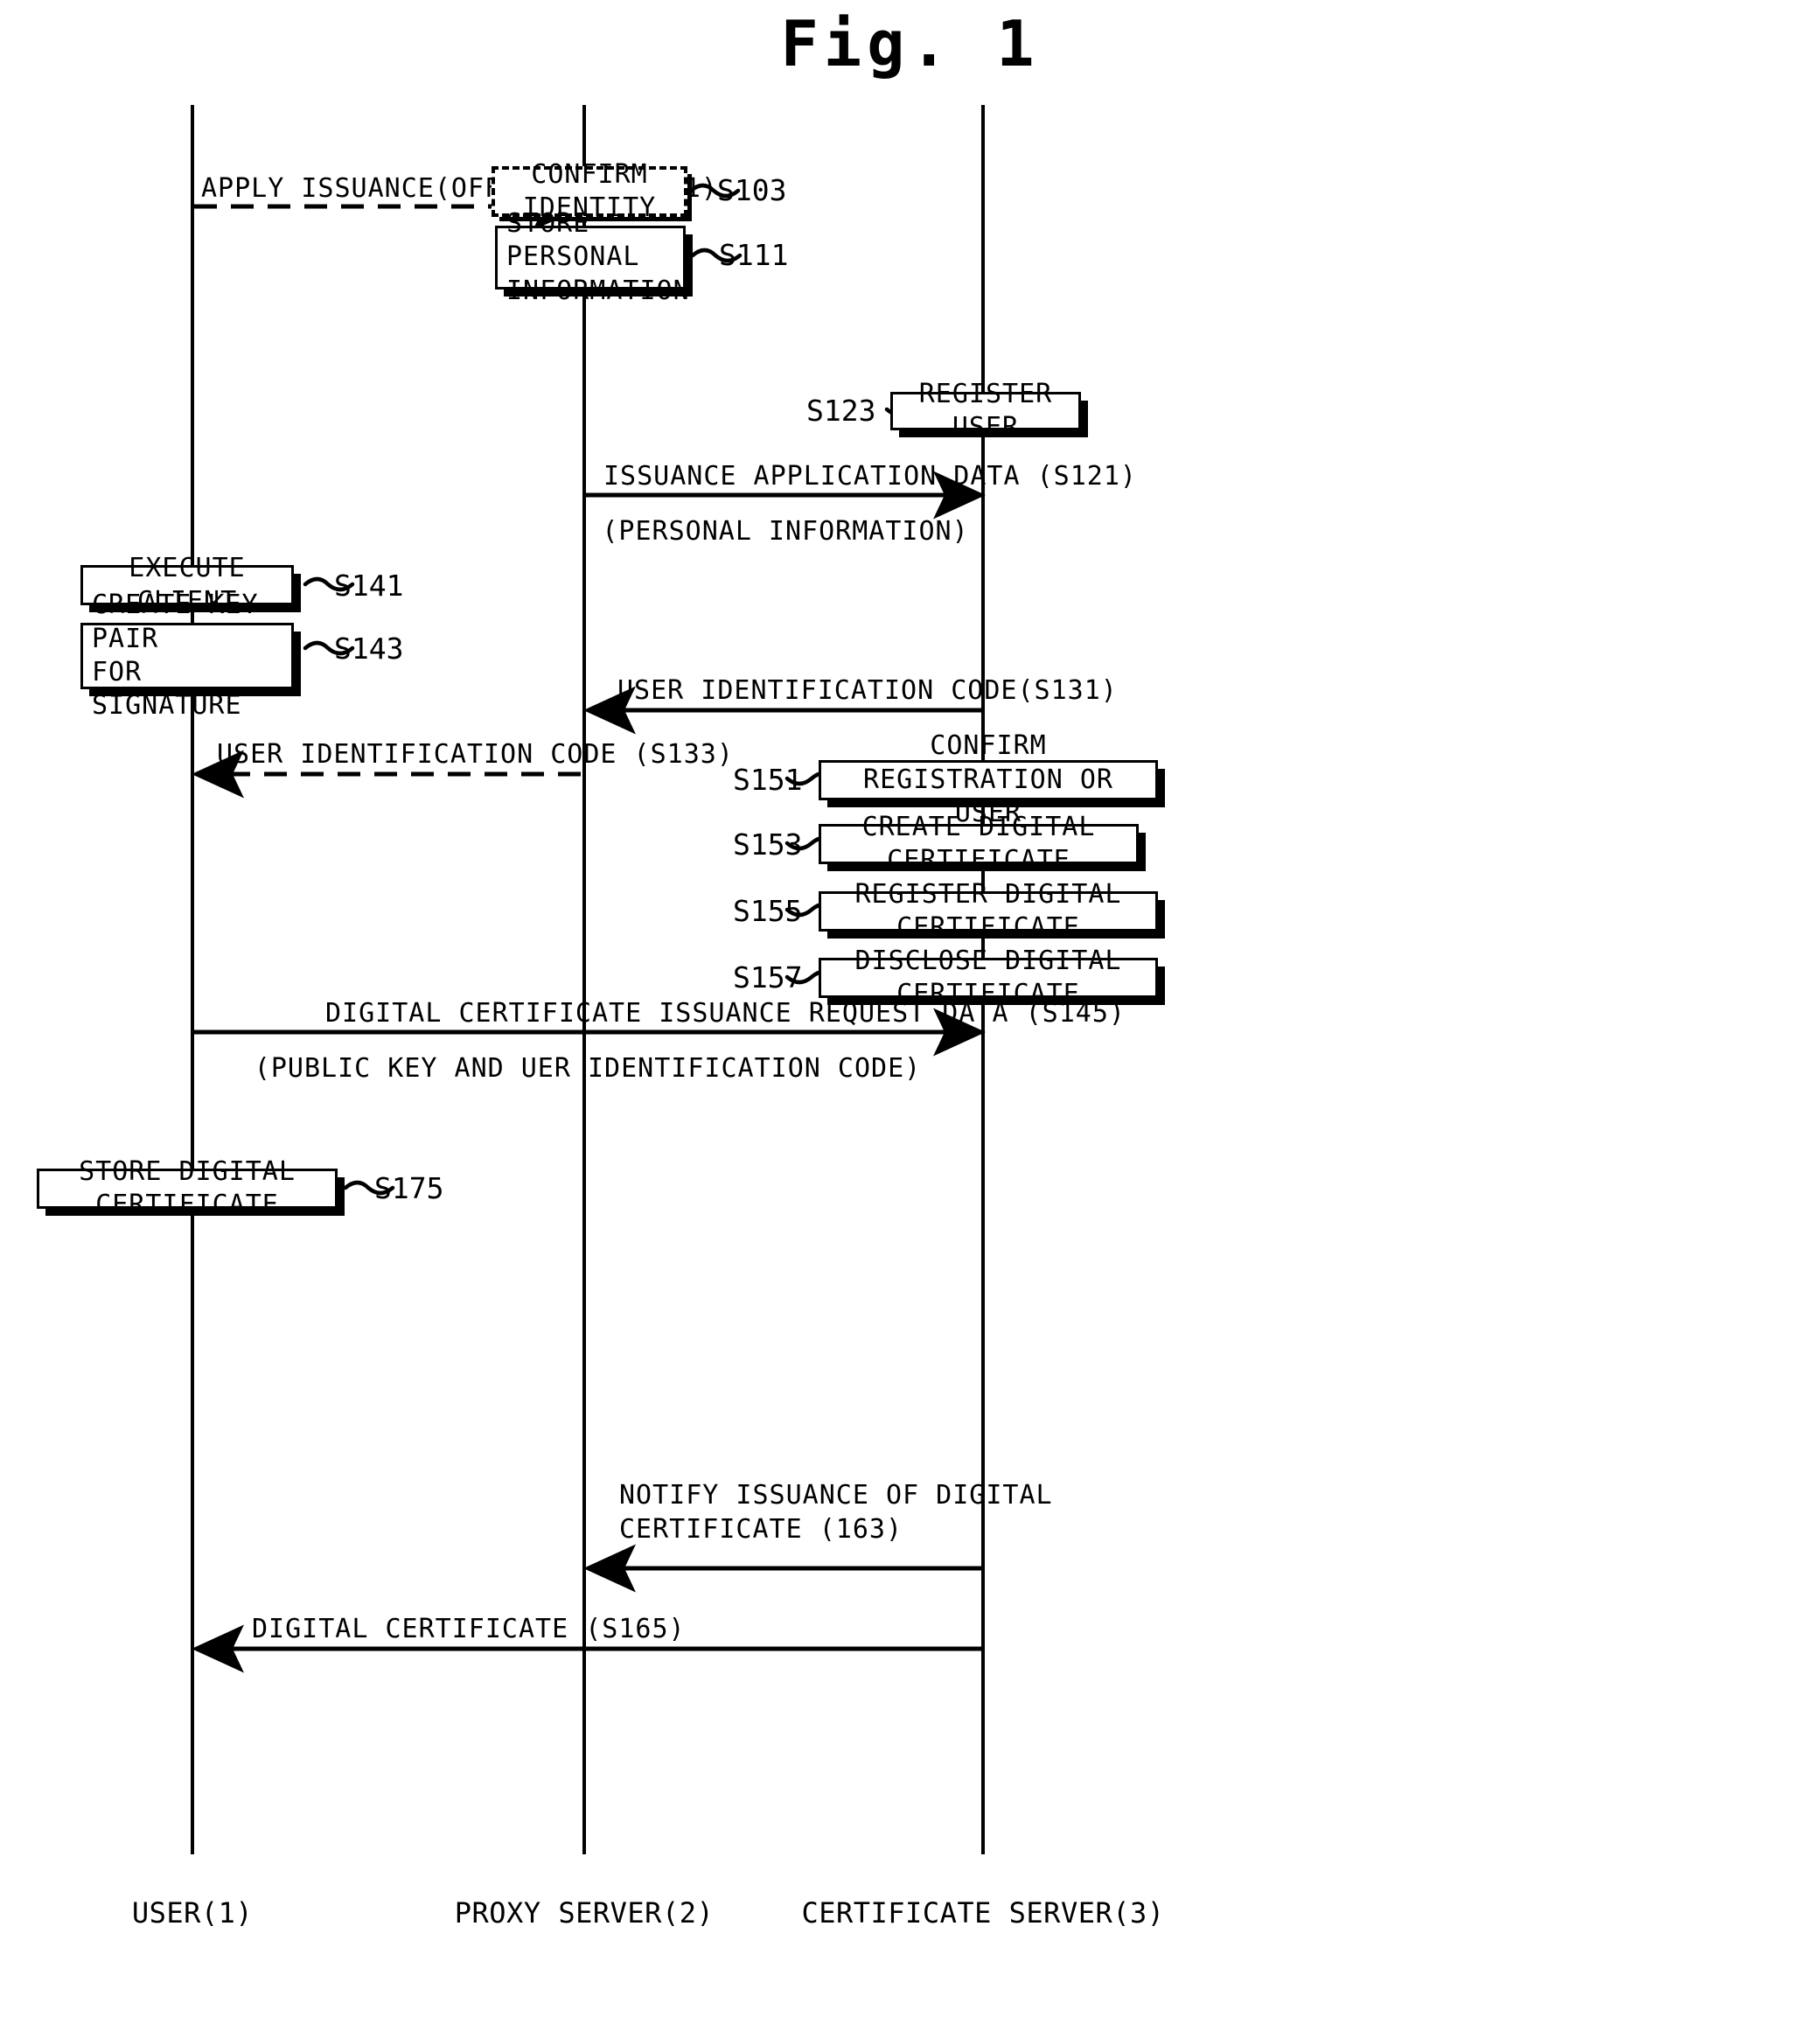 The image size is (1820, 2017). What do you see at coordinates (841, 411) in the screenshot?
I see `step-label-s123: S123` at bounding box center [841, 411].